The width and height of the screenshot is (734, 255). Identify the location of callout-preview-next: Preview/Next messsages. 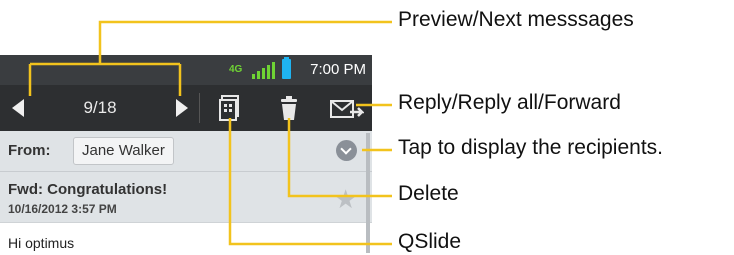
(516, 19).